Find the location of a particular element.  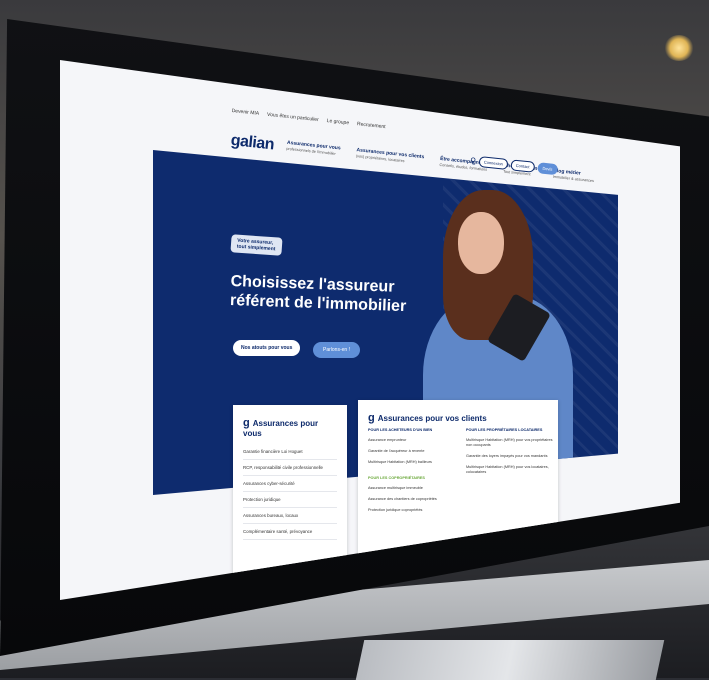

list-item: Assurance multirisque immeuble is located at coordinates (413, 488).